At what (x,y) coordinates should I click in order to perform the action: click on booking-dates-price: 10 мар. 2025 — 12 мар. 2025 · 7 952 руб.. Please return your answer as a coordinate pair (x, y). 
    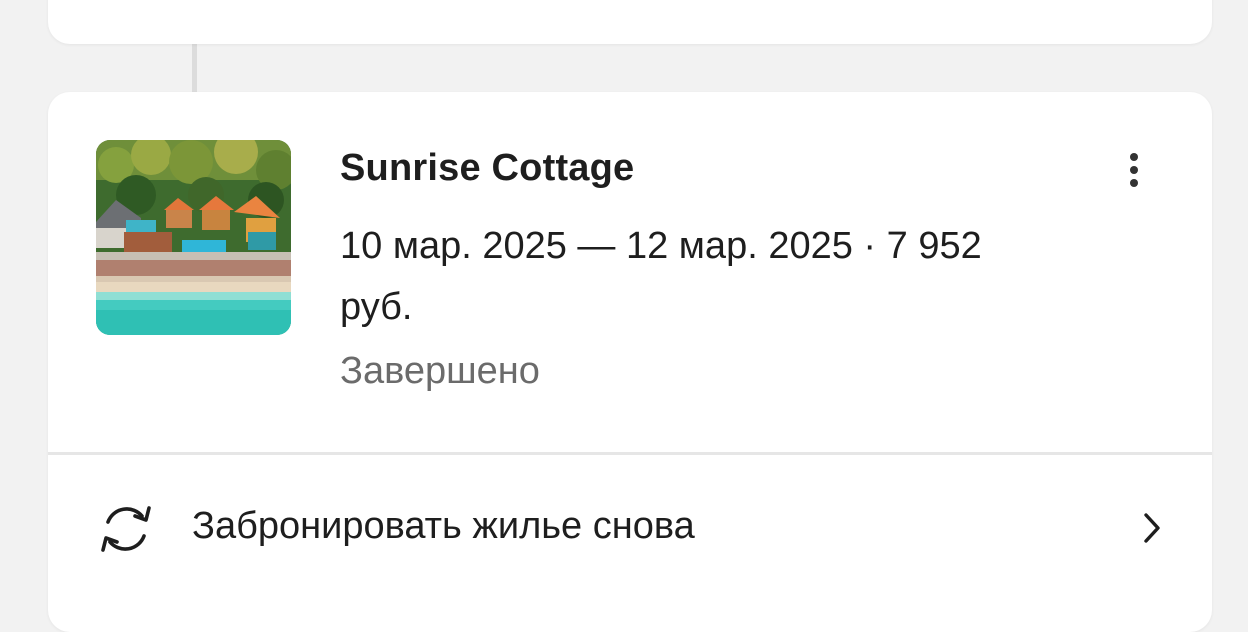
    Looking at the image, I should click on (661, 276).